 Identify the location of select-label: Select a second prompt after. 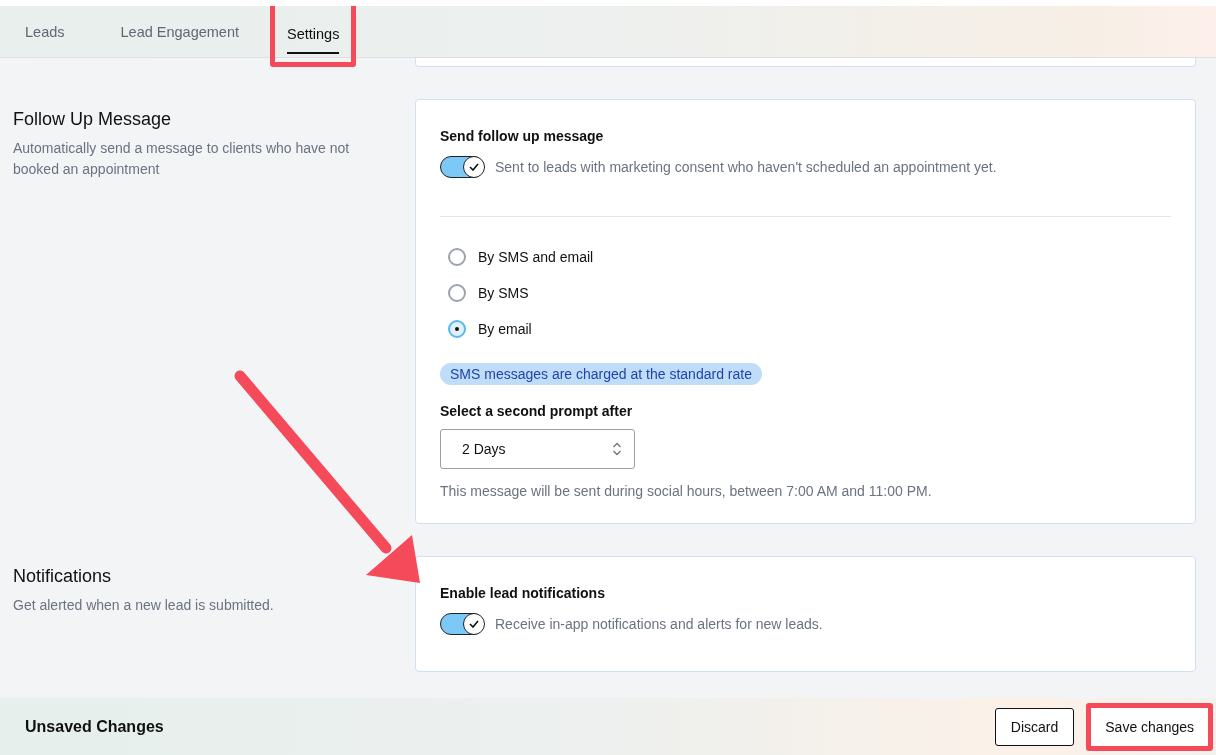
(537, 411).